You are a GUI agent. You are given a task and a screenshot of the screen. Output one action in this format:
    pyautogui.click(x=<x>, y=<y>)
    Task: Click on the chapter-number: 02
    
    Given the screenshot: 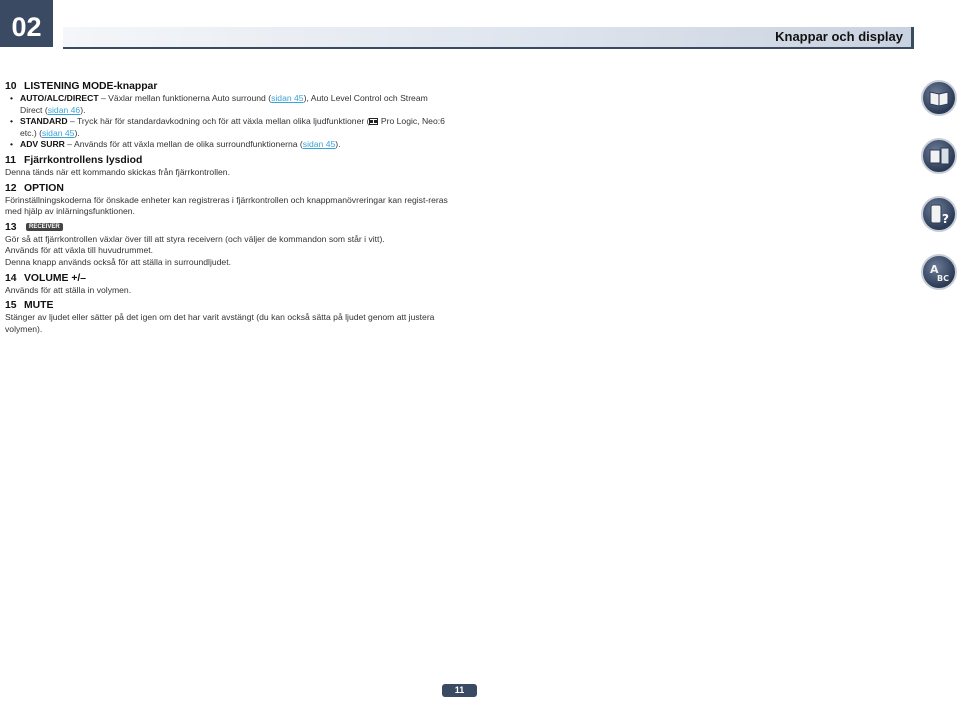 What is the action you would take?
    pyautogui.click(x=26, y=27)
    